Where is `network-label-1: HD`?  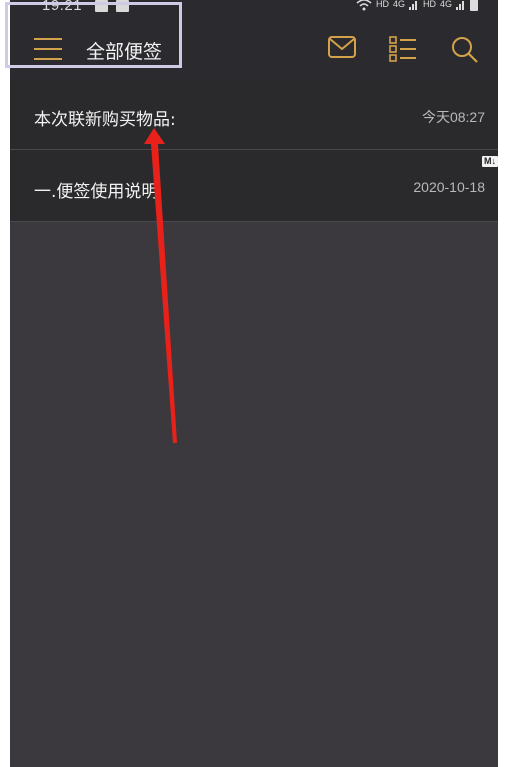
network-label-1: HD is located at coordinates (382, 4).